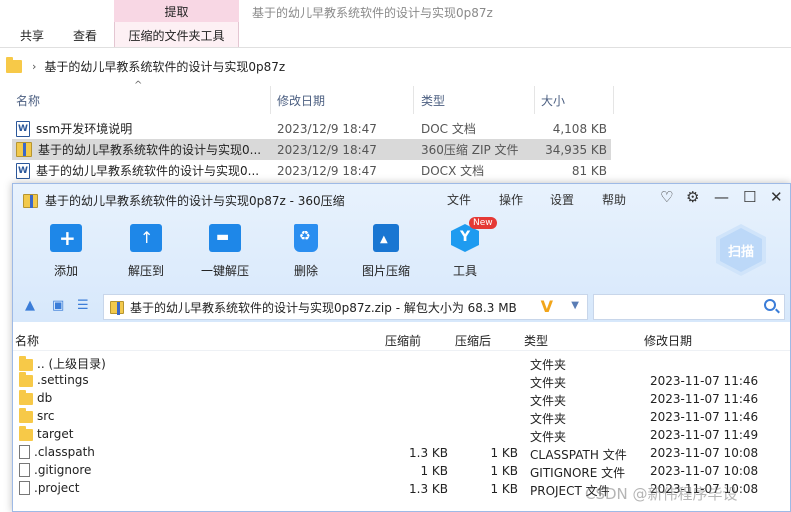 Image resolution: width=791 pixels, height=512 pixels. What do you see at coordinates (473, 340) in the screenshot?
I see `zip-col-after: 压缩后` at bounding box center [473, 340].